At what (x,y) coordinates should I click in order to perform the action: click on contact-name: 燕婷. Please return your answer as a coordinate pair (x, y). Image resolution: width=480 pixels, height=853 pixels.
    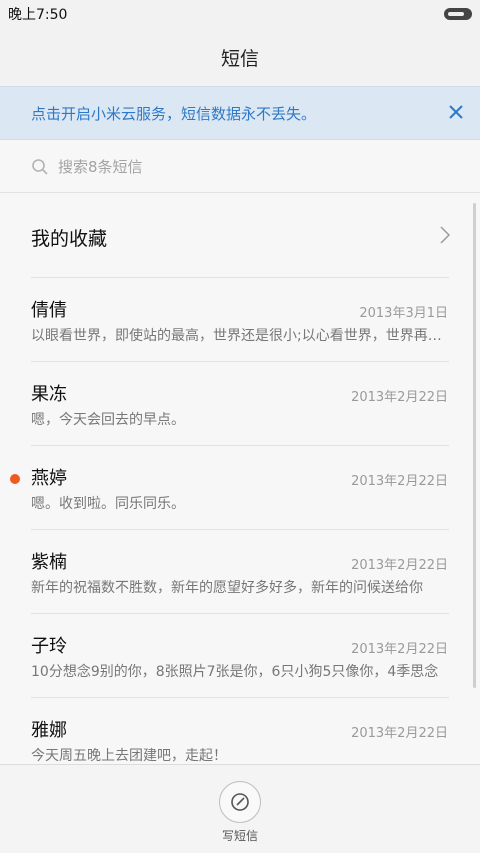
    Looking at the image, I should click on (49, 478).